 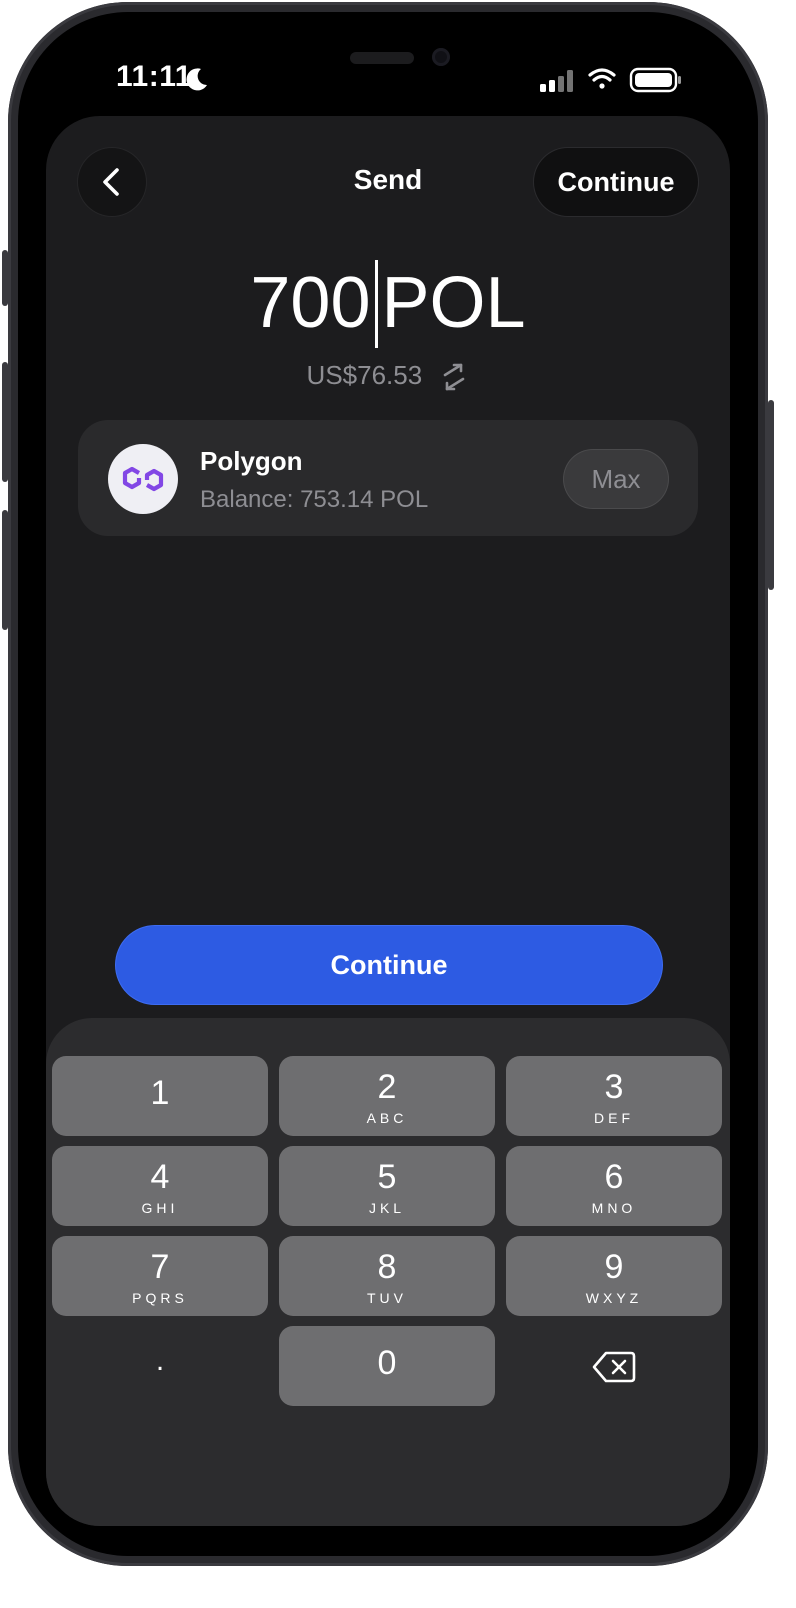 What do you see at coordinates (389, 965) in the screenshot?
I see `continue-button: Continue` at bounding box center [389, 965].